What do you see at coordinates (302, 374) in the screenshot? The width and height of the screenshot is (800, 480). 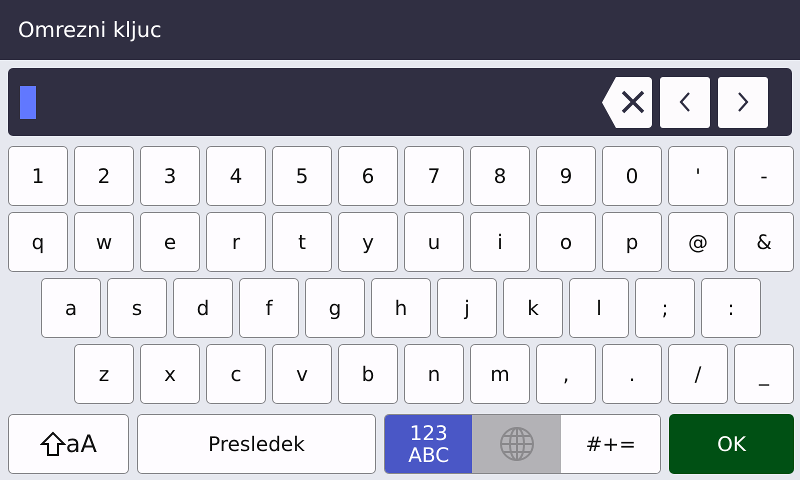 I see `keyboard-key: v` at bounding box center [302, 374].